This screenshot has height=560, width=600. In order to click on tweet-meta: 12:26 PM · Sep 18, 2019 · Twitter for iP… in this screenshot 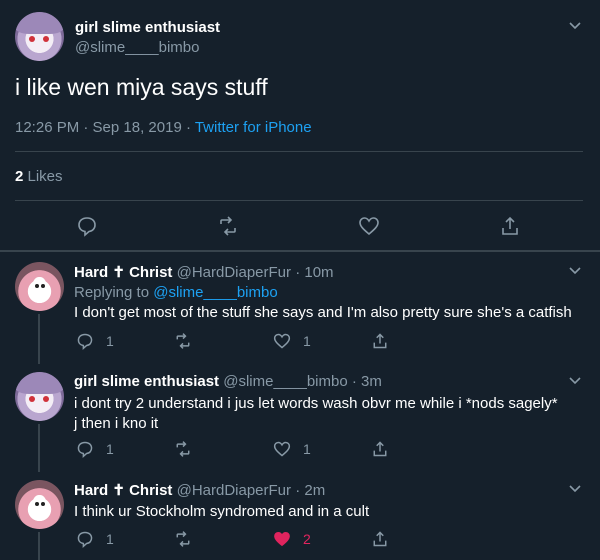, I will do `click(163, 127)`.